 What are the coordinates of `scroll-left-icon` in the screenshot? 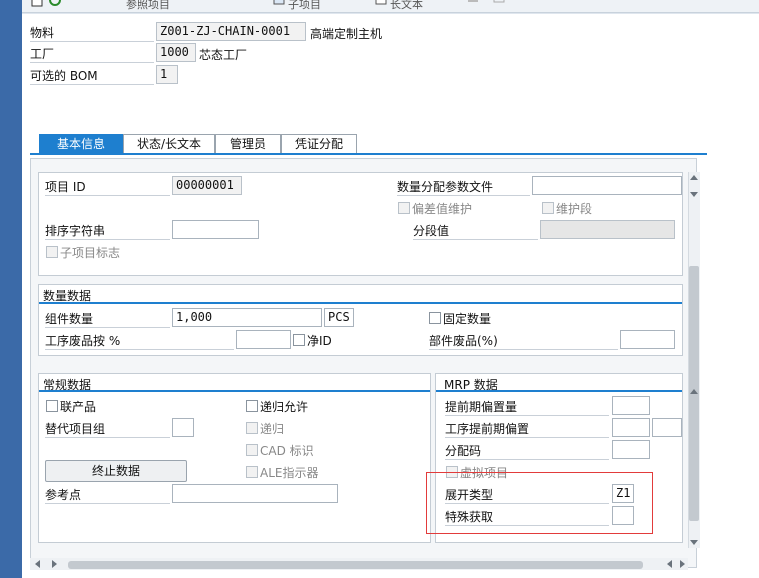 It's located at (37, 564).